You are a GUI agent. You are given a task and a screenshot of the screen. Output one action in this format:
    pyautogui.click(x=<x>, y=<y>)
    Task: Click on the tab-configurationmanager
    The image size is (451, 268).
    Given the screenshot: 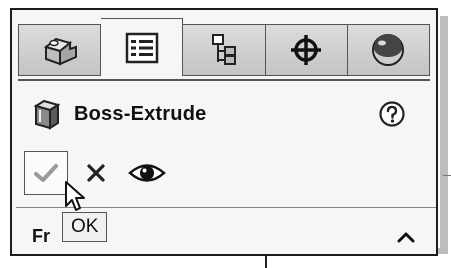 What is the action you would take?
    pyautogui.click(x=224, y=50)
    